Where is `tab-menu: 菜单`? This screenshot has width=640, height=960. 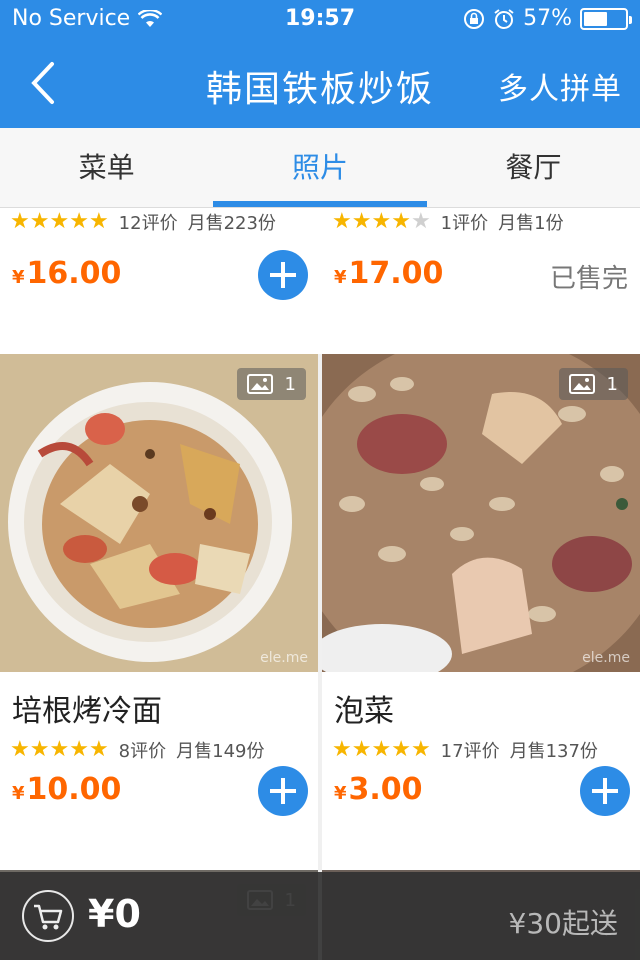 tab-menu: 菜单 is located at coordinates (106, 167).